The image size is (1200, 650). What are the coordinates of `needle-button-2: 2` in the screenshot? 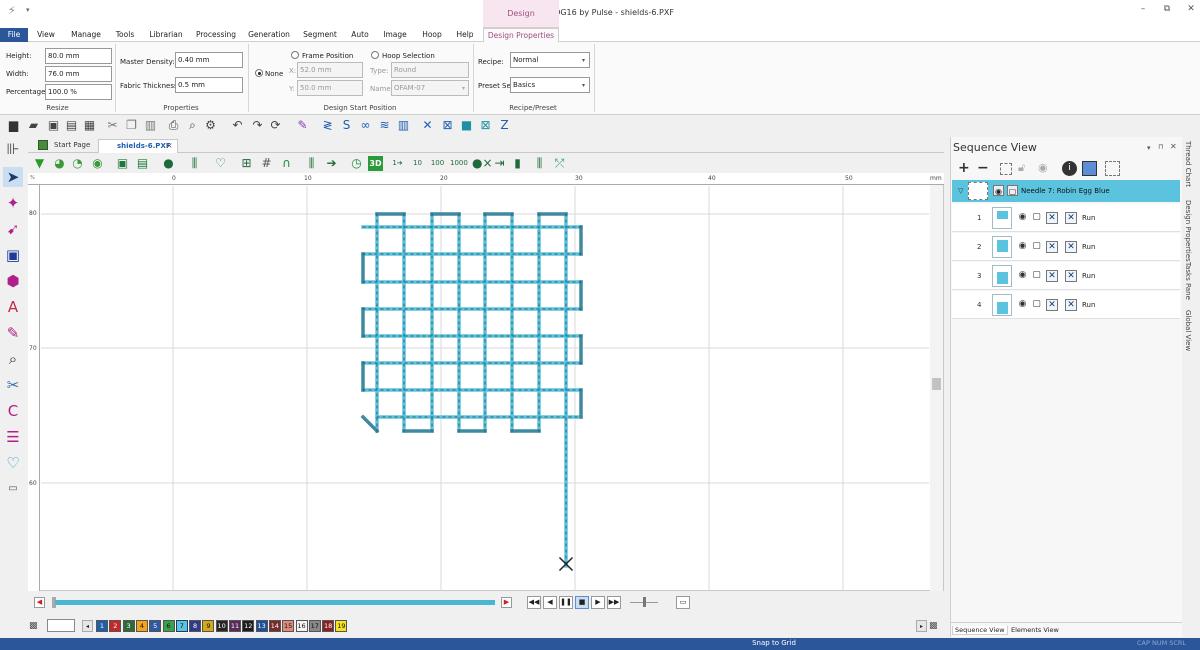 It's located at (115, 626).